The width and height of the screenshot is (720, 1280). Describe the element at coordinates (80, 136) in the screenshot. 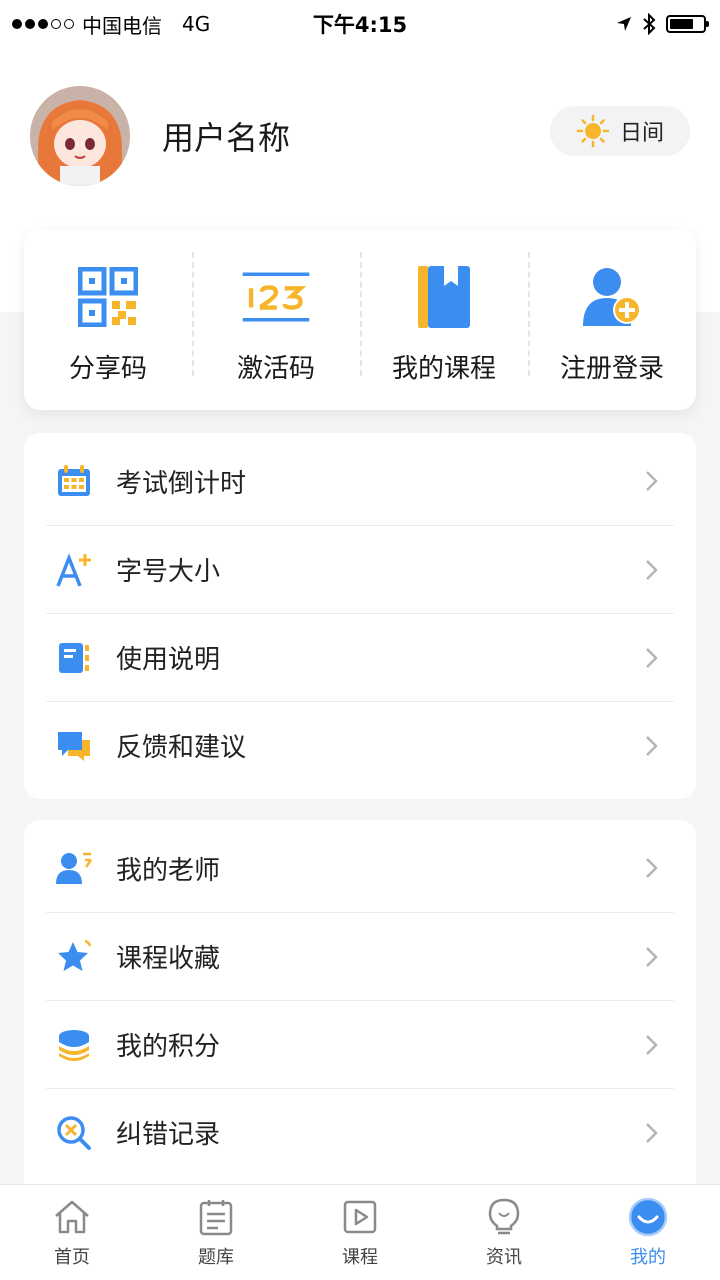

I see `avatar` at that location.